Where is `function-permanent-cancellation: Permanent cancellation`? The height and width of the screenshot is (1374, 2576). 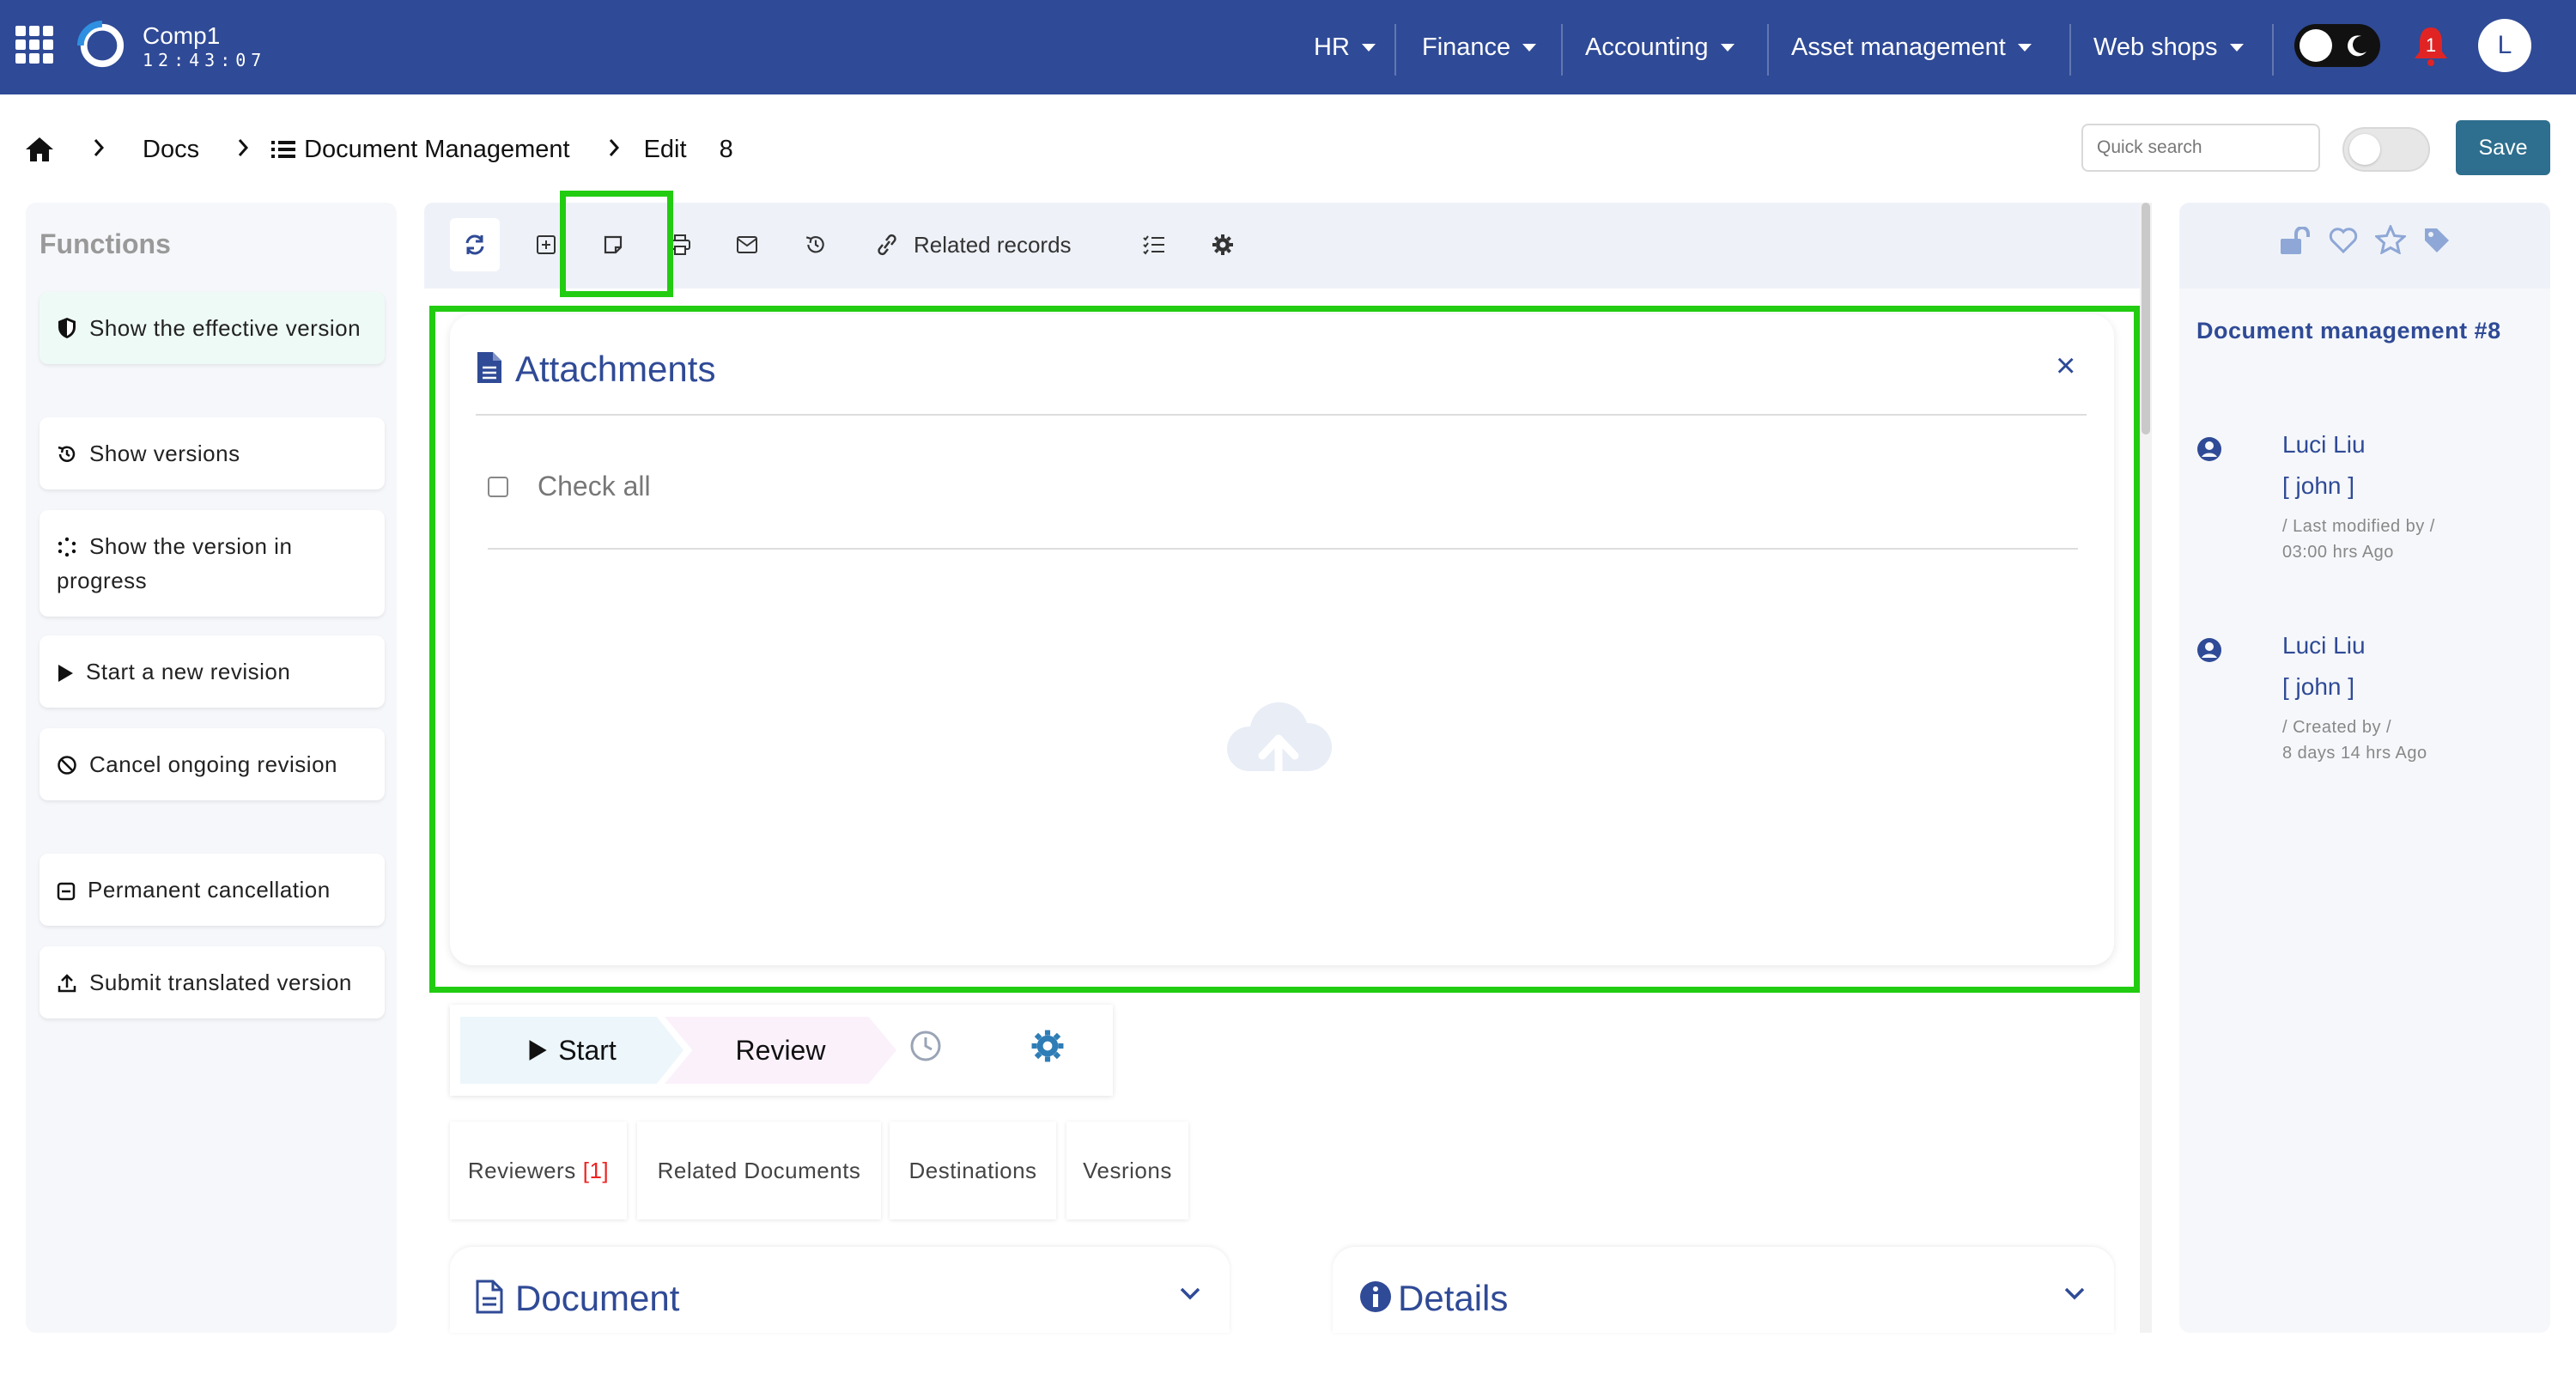 function-permanent-cancellation: Permanent cancellation is located at coordinates (212, 890).